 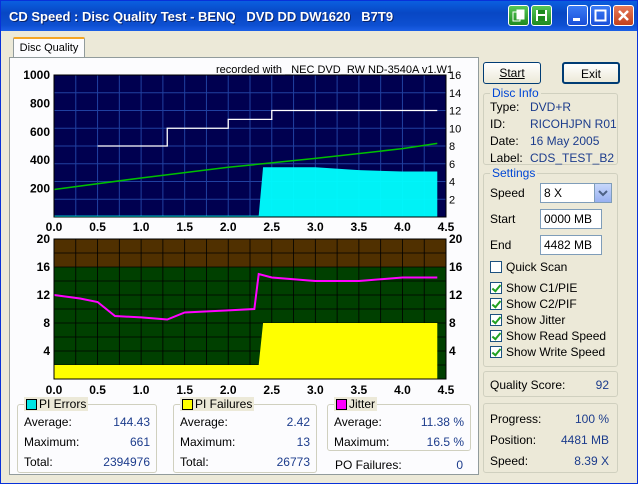 What do you see at coordinates (97, 227) in the screenshot?
I see `top-x-tick-label: 0.5` at bounding box center [97, 227].